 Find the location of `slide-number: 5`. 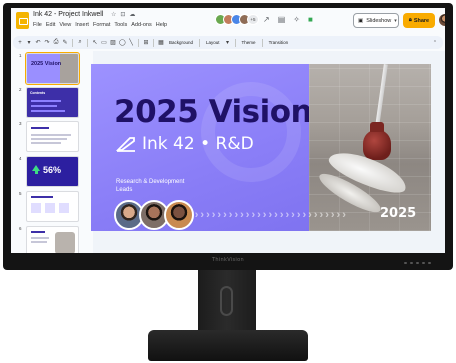

slide-number: 5 is located at coordinates (20, 193).